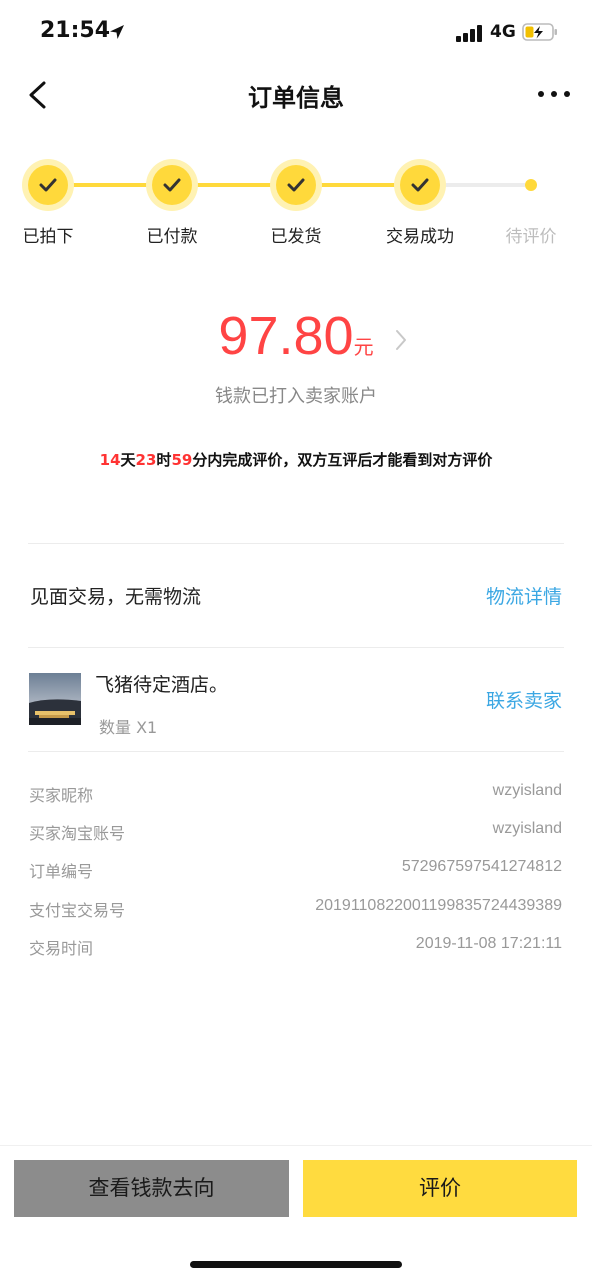 This screenshot has width=592, height=1280. I want to click on contact-seller-link: 联系卖家, so click(524, 699).